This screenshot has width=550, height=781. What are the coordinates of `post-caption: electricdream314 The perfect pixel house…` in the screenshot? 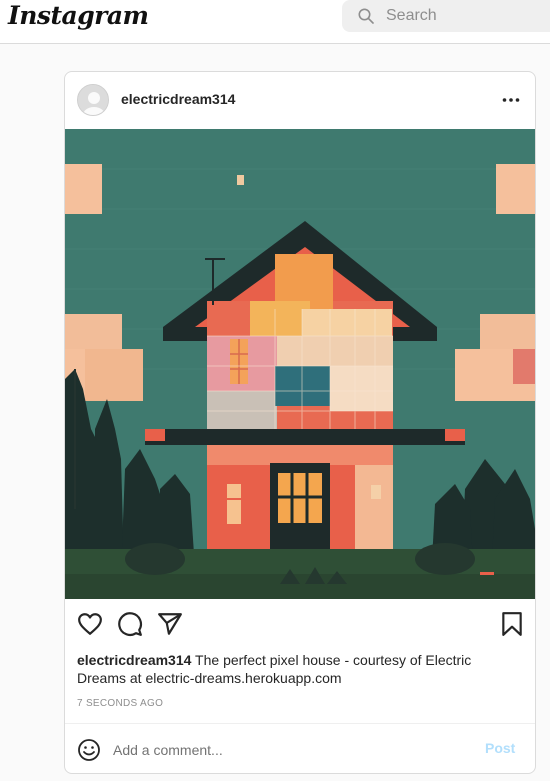 It's located at (297, 669).